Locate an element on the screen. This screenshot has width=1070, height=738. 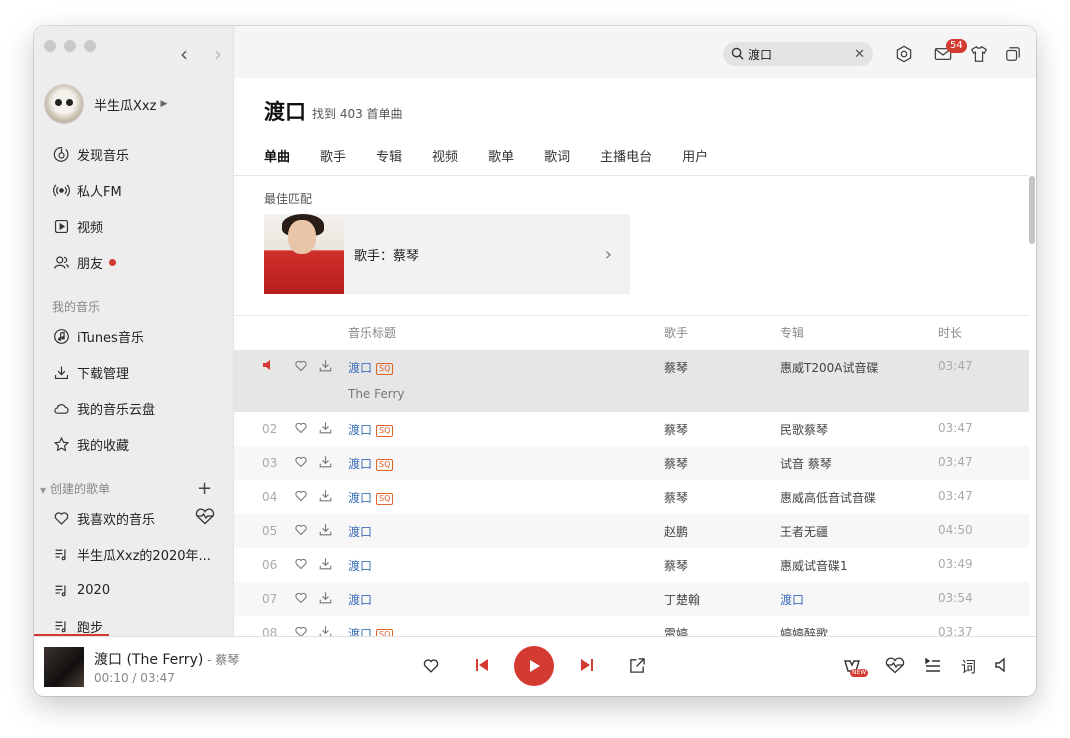
best-match-card: 歌手：蔡琴 › is located at coordinates (447, 254).